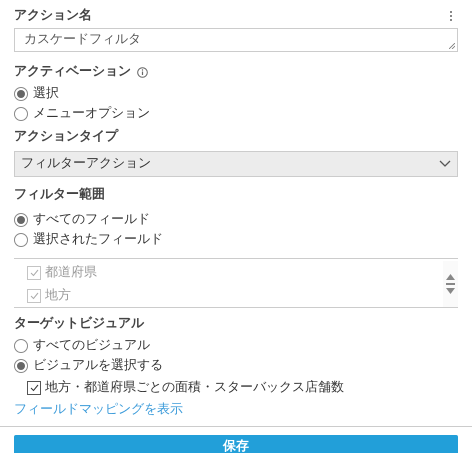 This screenshot has width=472, height=453. What do you see at coordinates (236, 240) in the screenshot?
I see `radio-option: 選択されたフィールド` at bounding box center [236, 240].